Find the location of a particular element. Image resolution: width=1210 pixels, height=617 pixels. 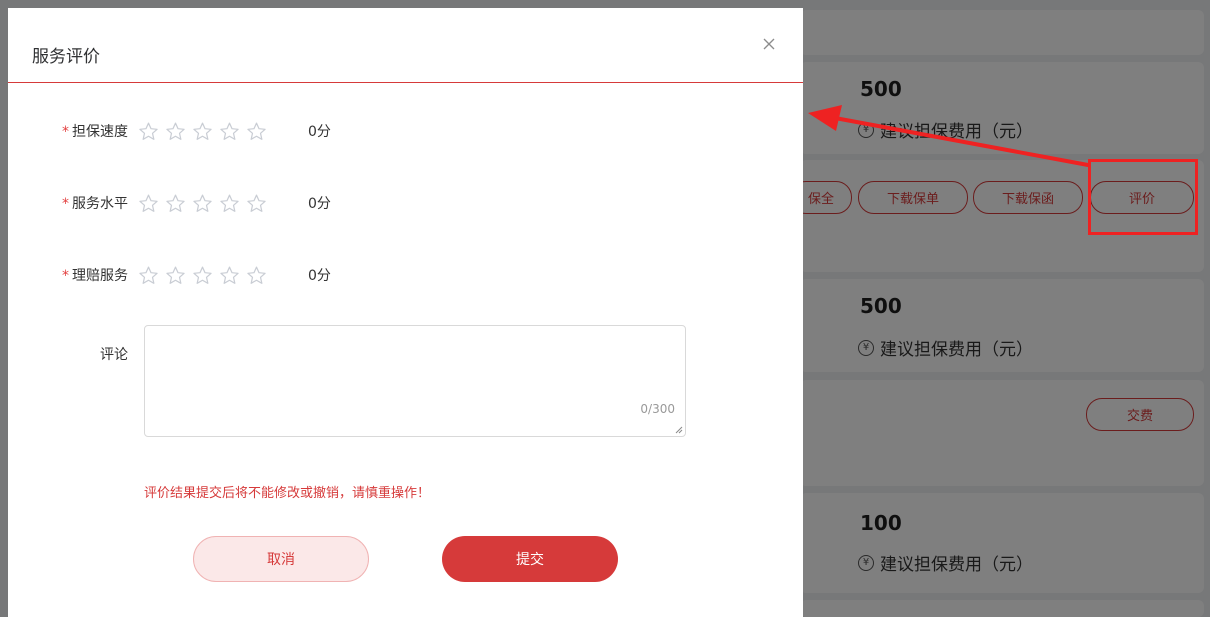

cancel-button: 取消 is located at coordinates (281, 559).